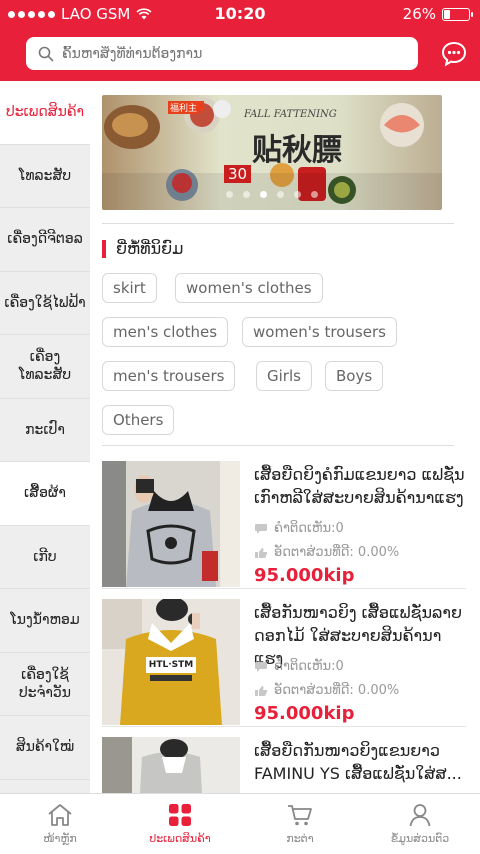  What do you see at coordinates (300, 838) in the screenshot?
I see `tab-label: ກະຕ່າ` at bounding box center [300, 838].